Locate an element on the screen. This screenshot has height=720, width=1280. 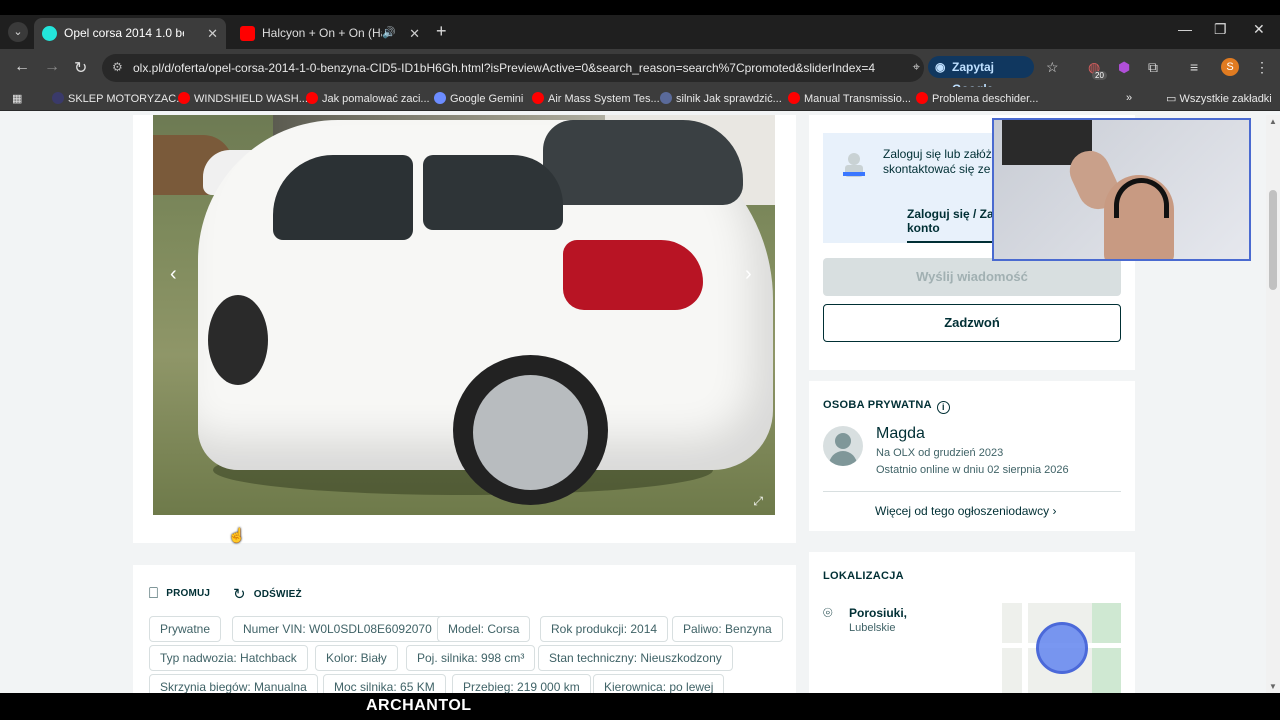
new-tab-icon: + is located at coordinates (441, 31).